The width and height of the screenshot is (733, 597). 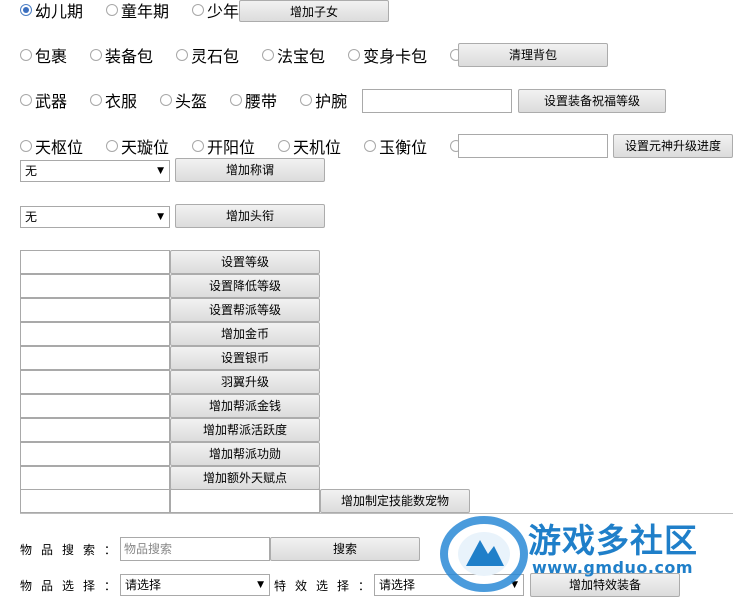 I want to click on equip-radio-1: 衣服, so click(x=103, y=100).